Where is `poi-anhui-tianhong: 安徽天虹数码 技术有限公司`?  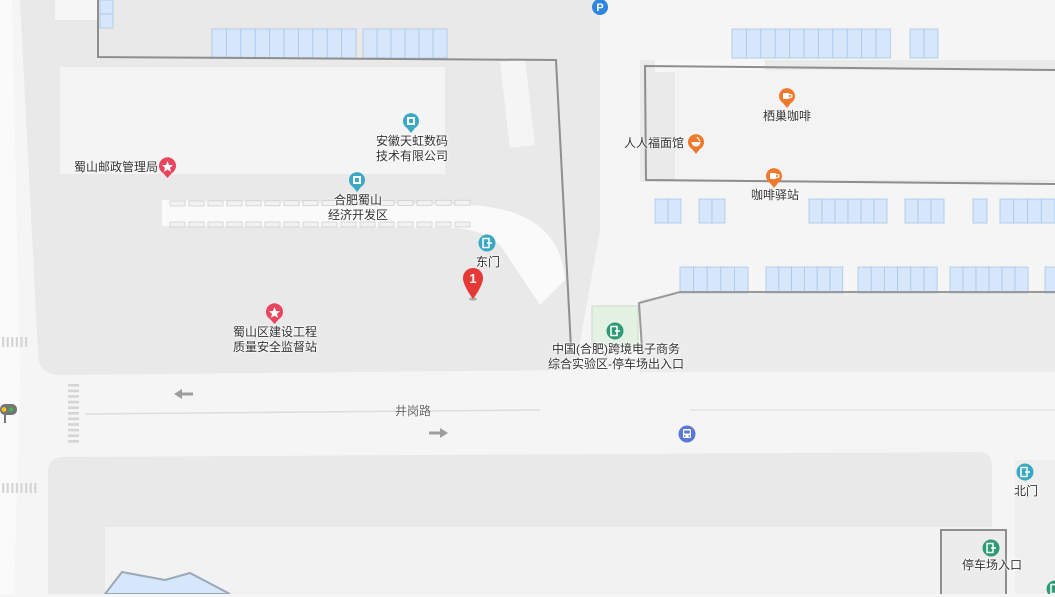 poi-anhui-tianhong: 安徽天虹数码 技术有限公司 is located at coordinates (412, 149).